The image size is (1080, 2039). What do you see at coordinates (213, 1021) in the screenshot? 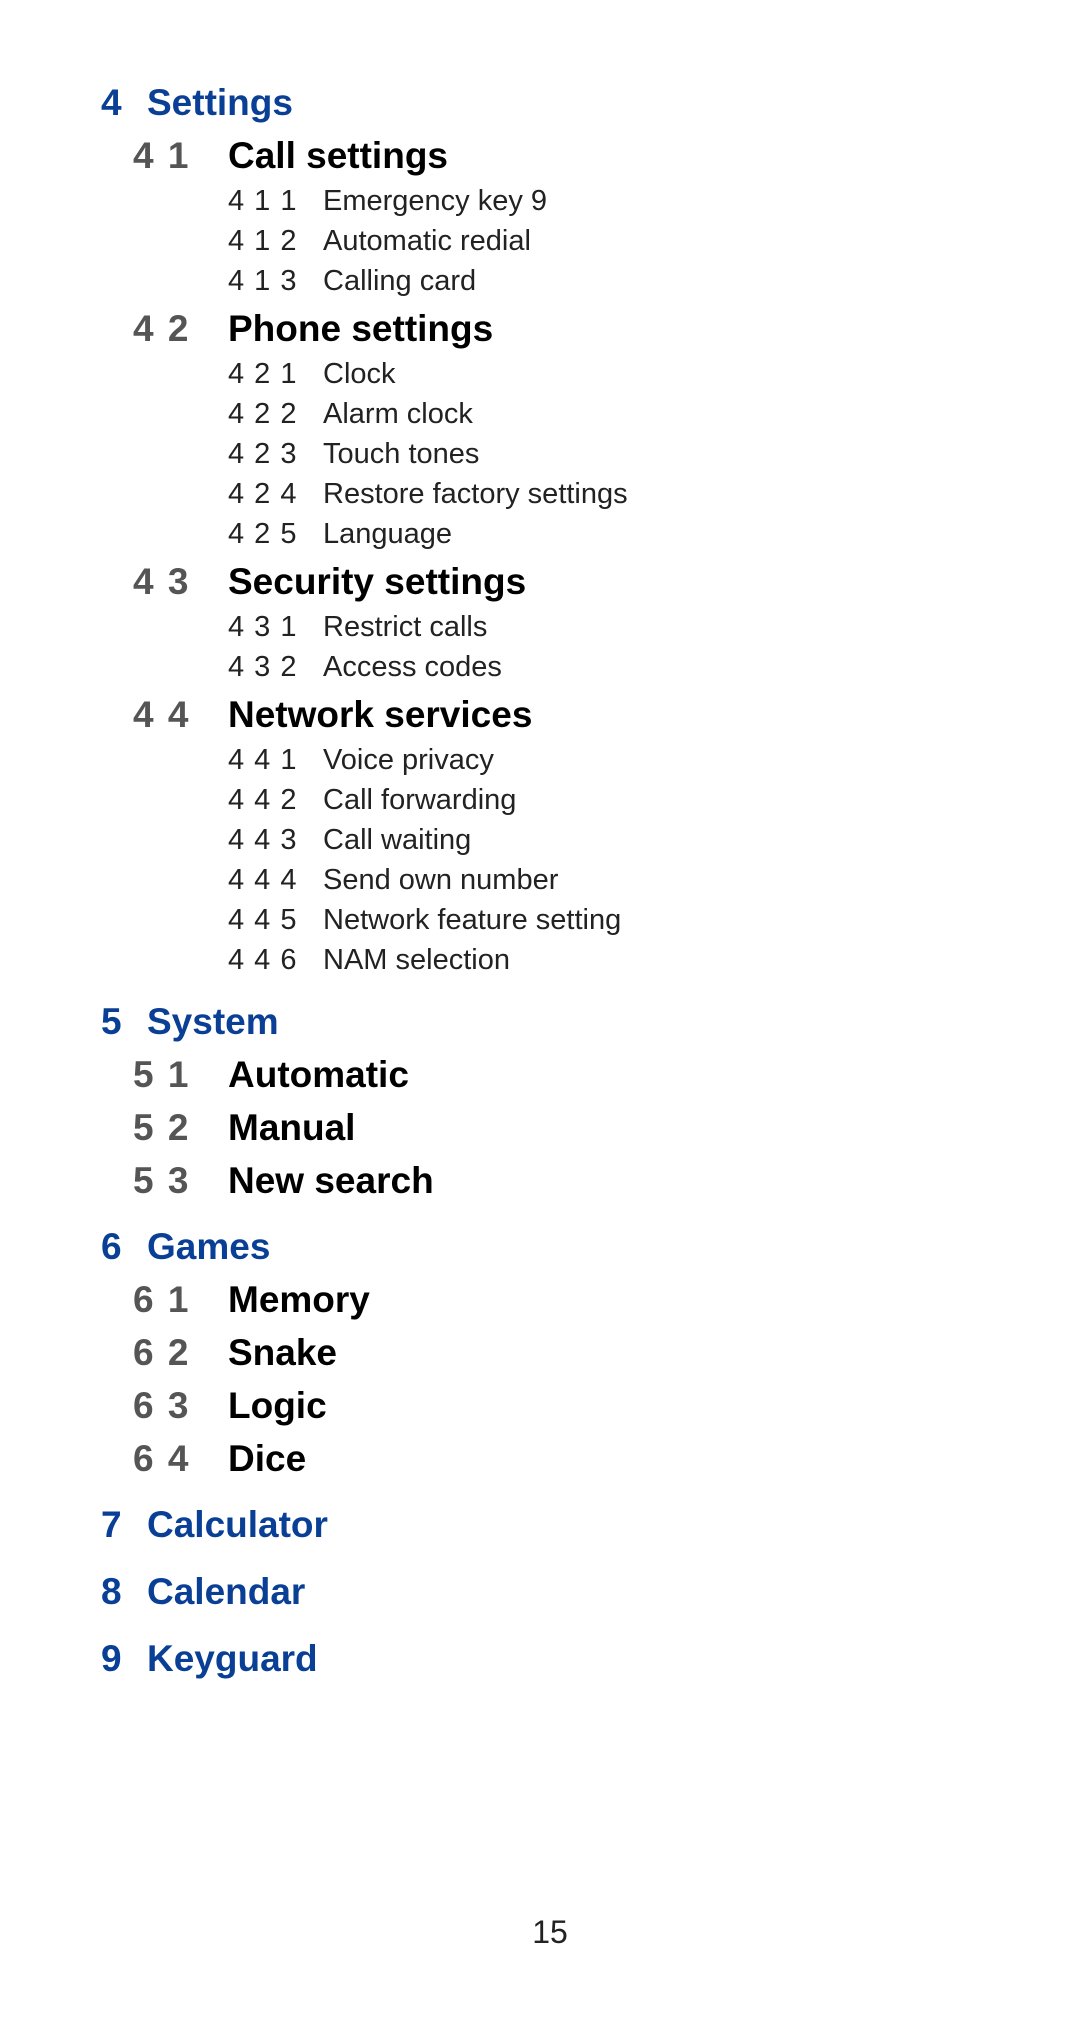
I see `section-title: System` at bounding box center [213, 1021].